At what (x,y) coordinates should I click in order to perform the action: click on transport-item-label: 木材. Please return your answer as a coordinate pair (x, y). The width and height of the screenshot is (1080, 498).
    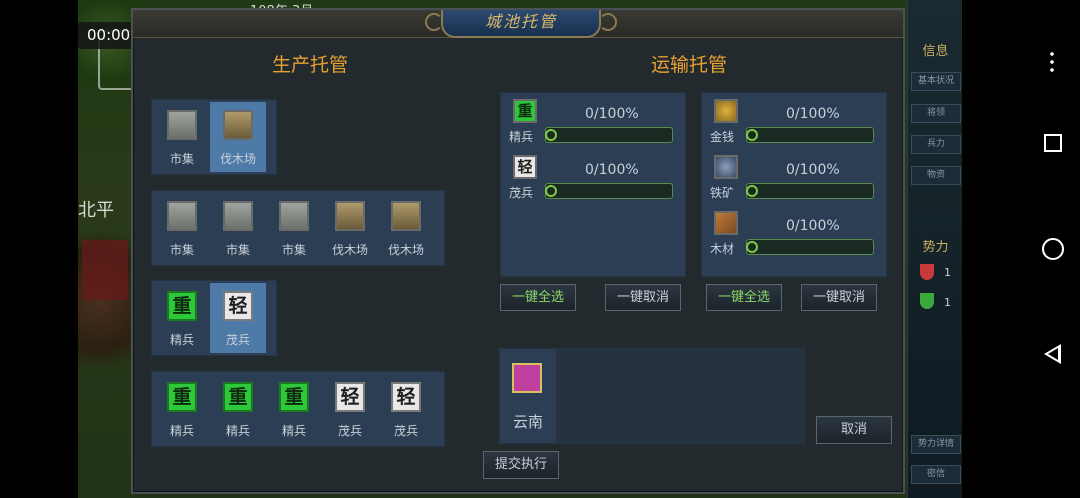
    Looking at the image, I should click on (722, 249).